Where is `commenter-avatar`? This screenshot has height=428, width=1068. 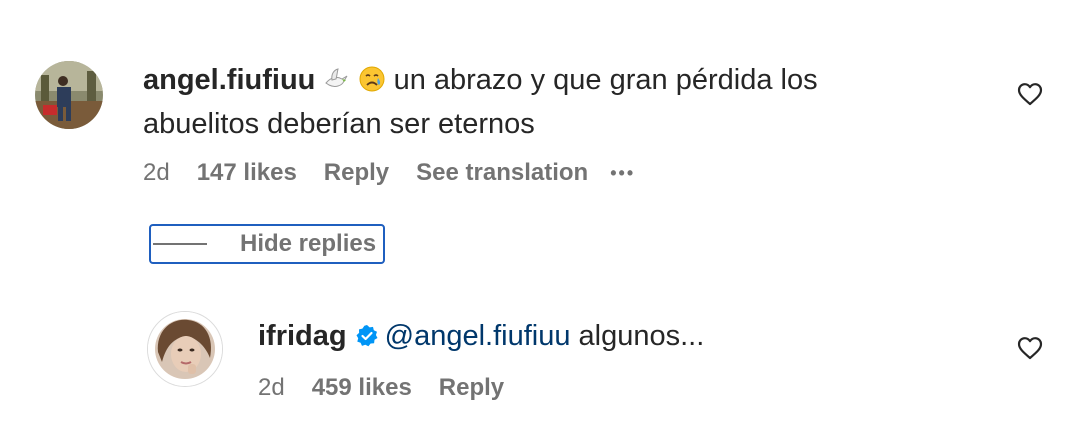 commenter-avatar is located at coordinates (69, 95).